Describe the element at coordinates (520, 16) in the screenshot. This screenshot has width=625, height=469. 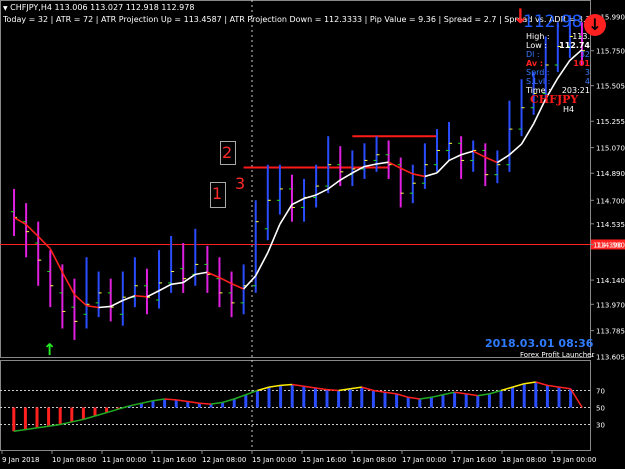
I see `red-arrow-icon: ↓` at that location.